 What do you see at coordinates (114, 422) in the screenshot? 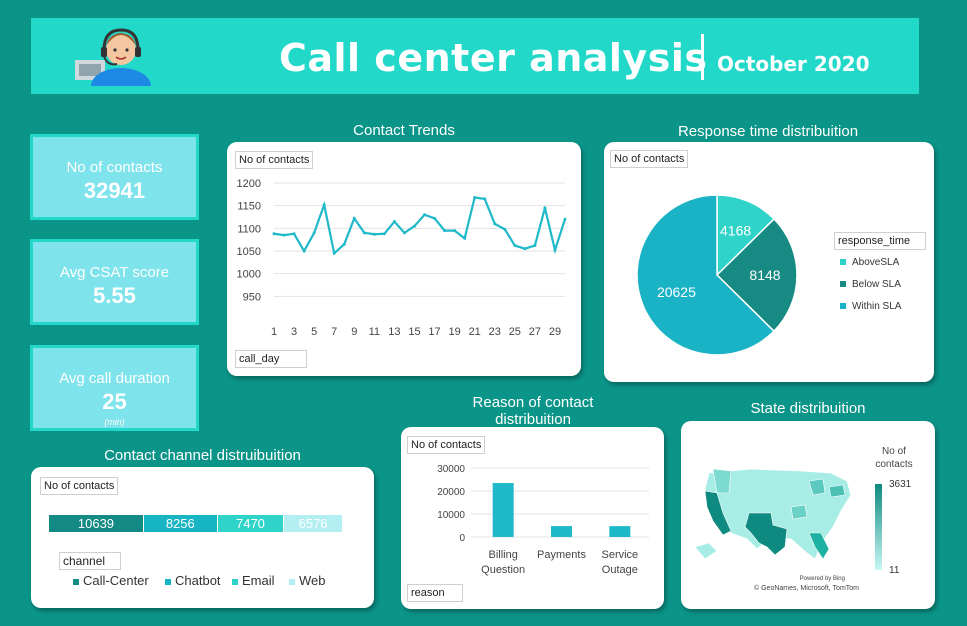
I see `kpi-unit: (min)` at bounding box center [114, 422].